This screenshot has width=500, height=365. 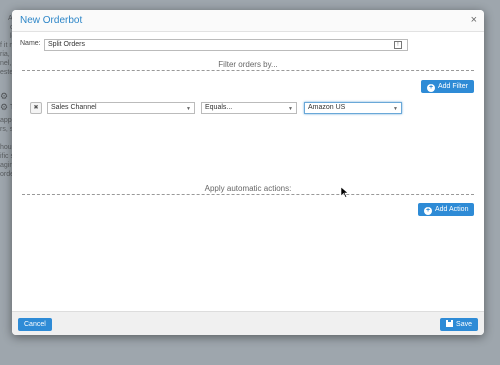 What do you see at coordinates (398, 45) in the screenshot?
I see `info-icon: !` at bounding box center [398, 45].